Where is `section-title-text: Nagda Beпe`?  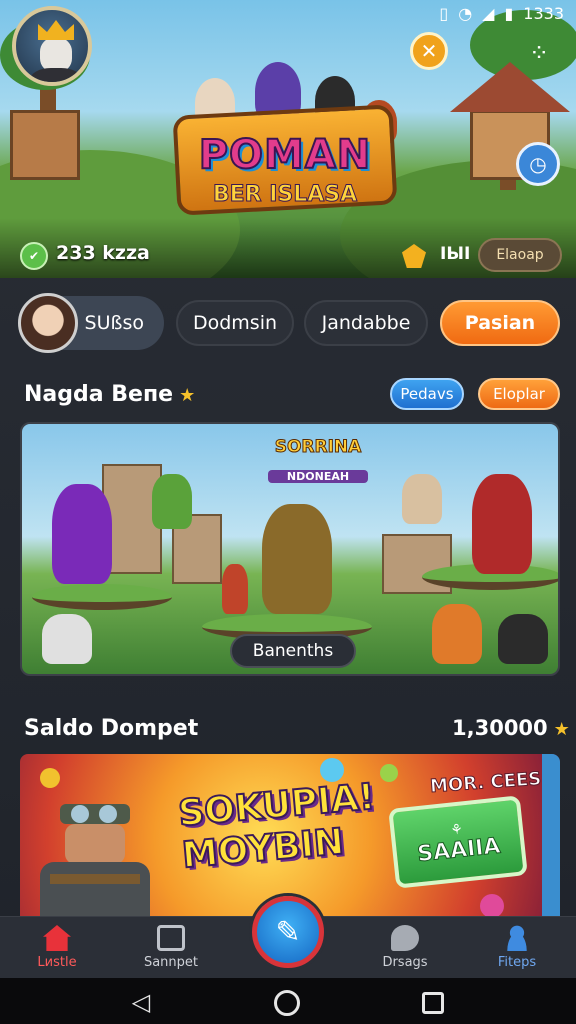
section-title-text: Nagda Beпe is located at coordinates (99, 394).